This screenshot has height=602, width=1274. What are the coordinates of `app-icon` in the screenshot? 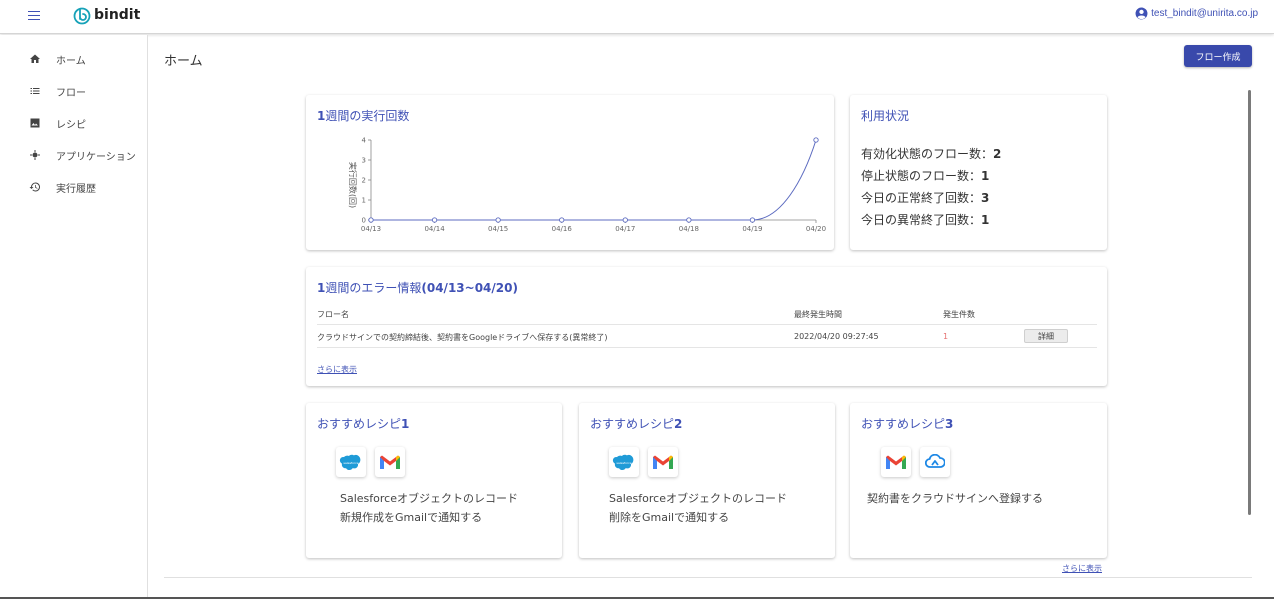 It's located at (35, 155).